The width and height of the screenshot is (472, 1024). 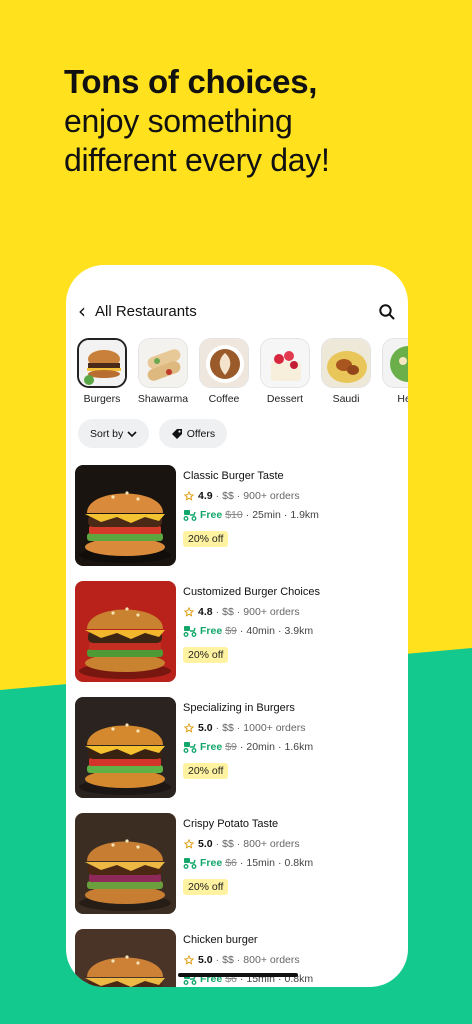 I want to click on order-count: 800+ orders, so click(x=271, y=843).